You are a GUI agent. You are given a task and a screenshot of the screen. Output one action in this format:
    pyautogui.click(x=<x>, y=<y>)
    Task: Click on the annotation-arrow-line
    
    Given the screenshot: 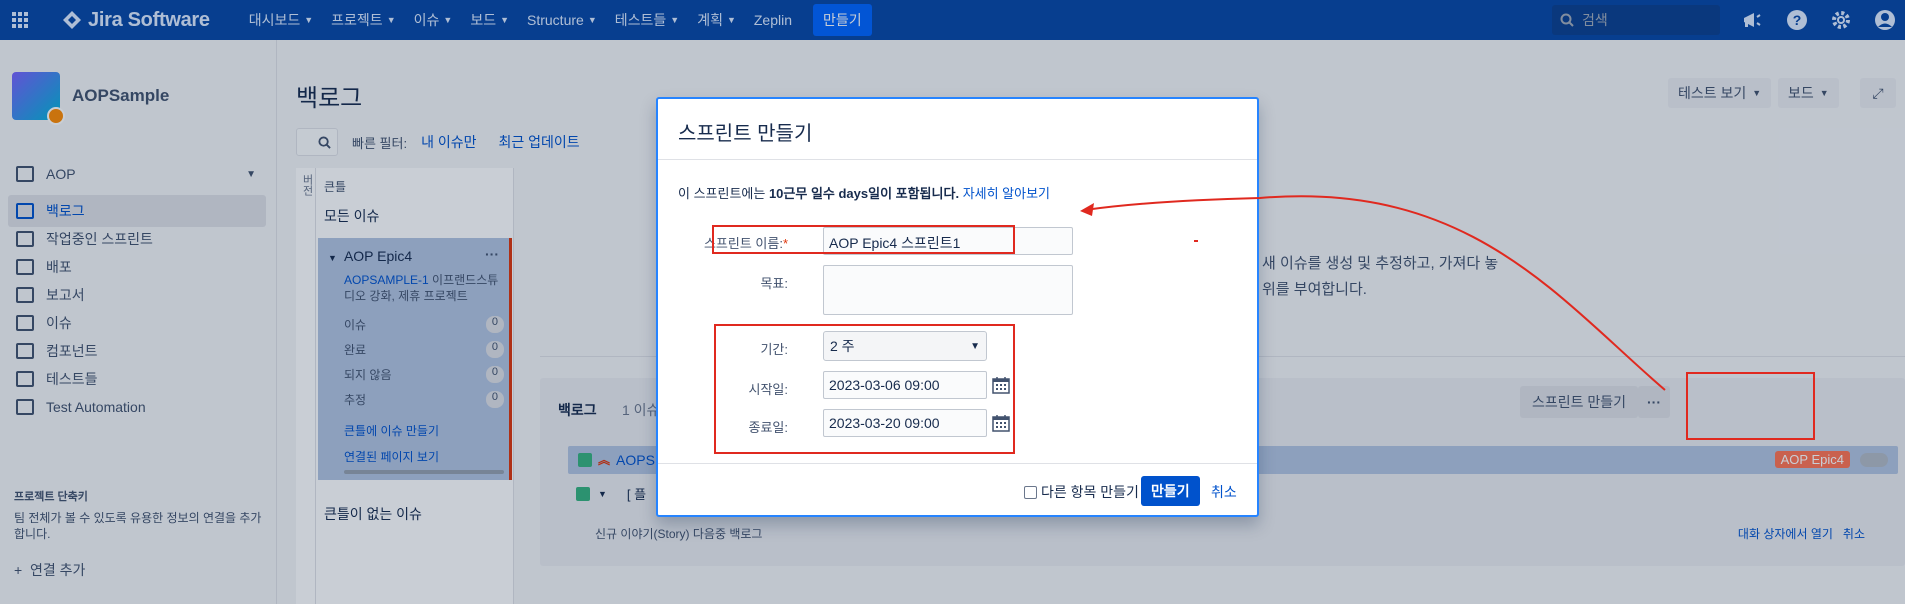 What is the action you would take?
    pyautogui.click(x=1375, y=293)
    